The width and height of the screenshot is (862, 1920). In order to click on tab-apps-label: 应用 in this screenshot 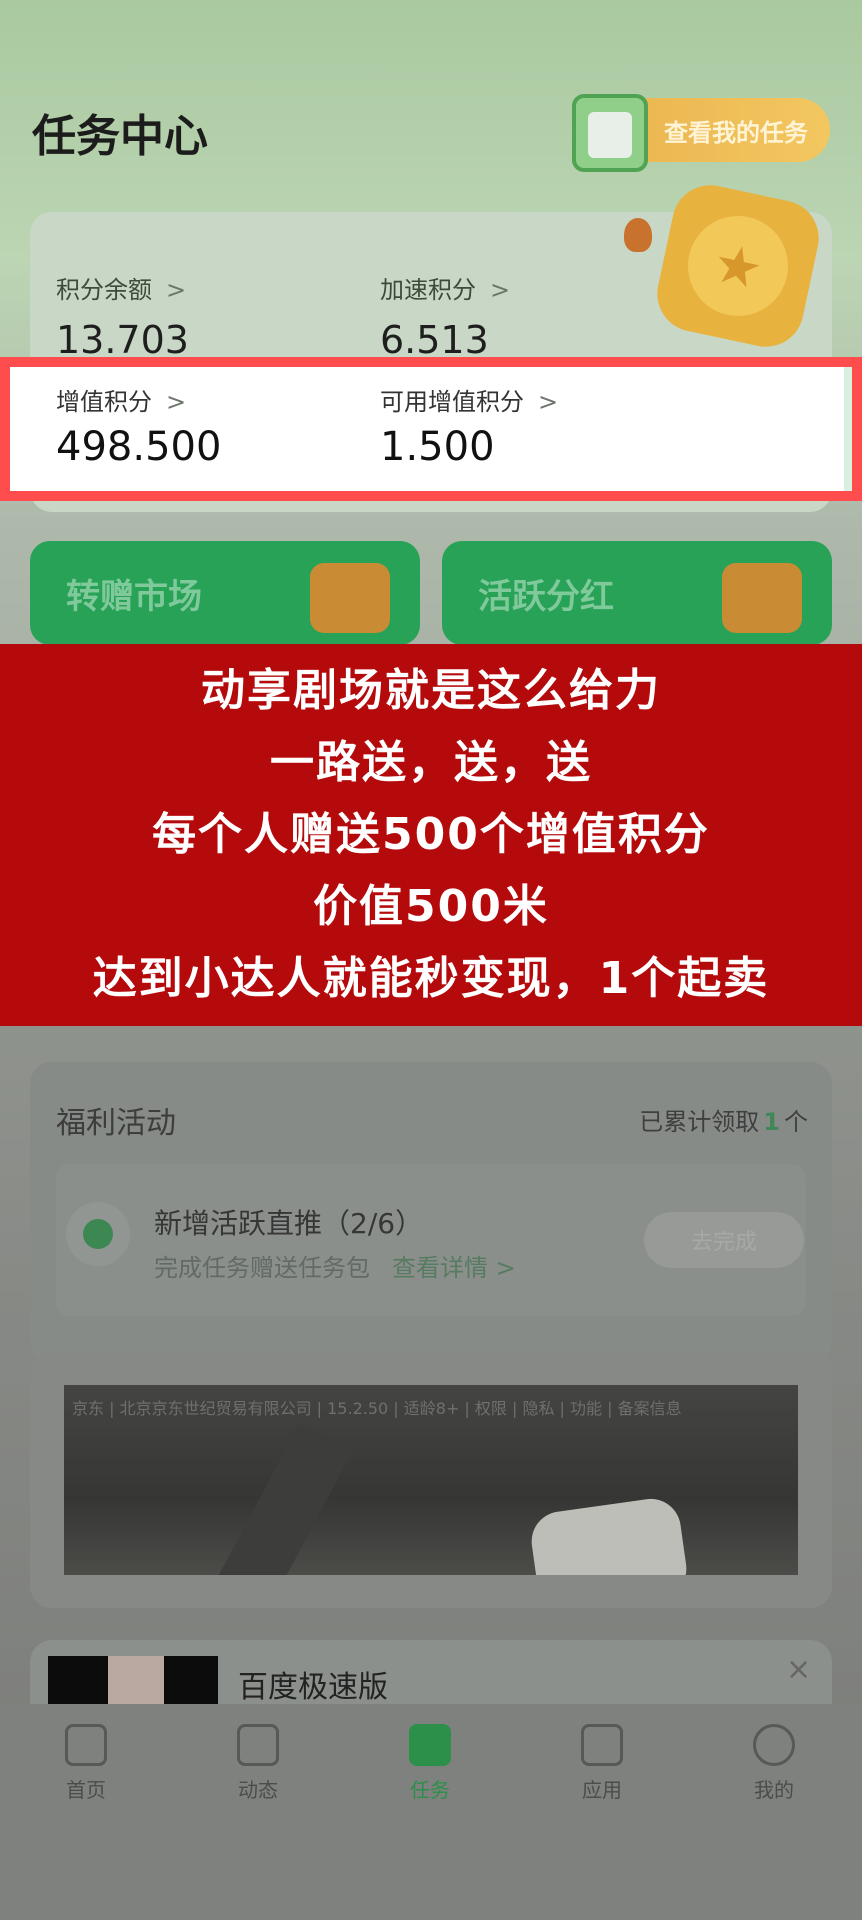, I will do `click(602, 1790)`.